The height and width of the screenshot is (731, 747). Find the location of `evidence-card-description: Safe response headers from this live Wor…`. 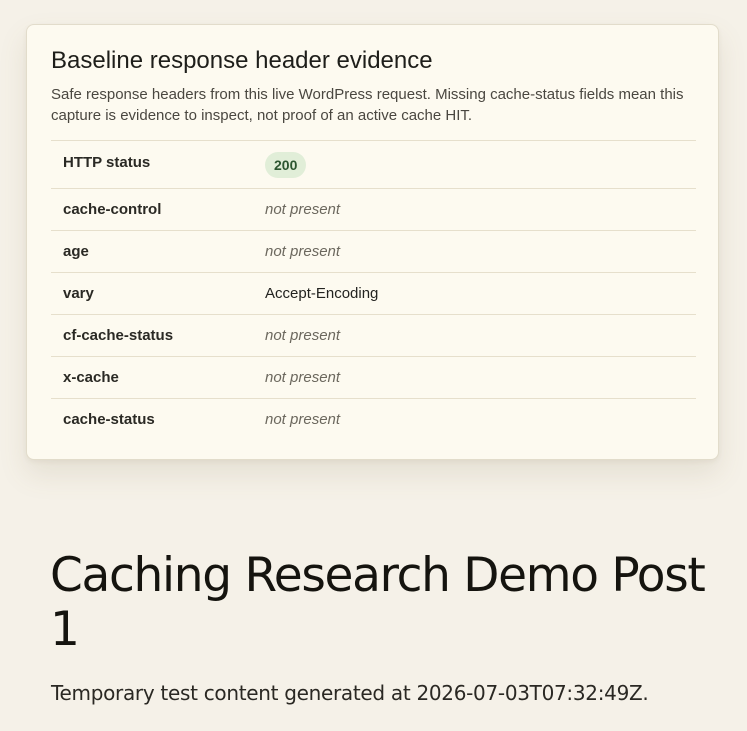

evidence-card-description: Safe response headers from this live Wor… is located at coordinates (367, 105).